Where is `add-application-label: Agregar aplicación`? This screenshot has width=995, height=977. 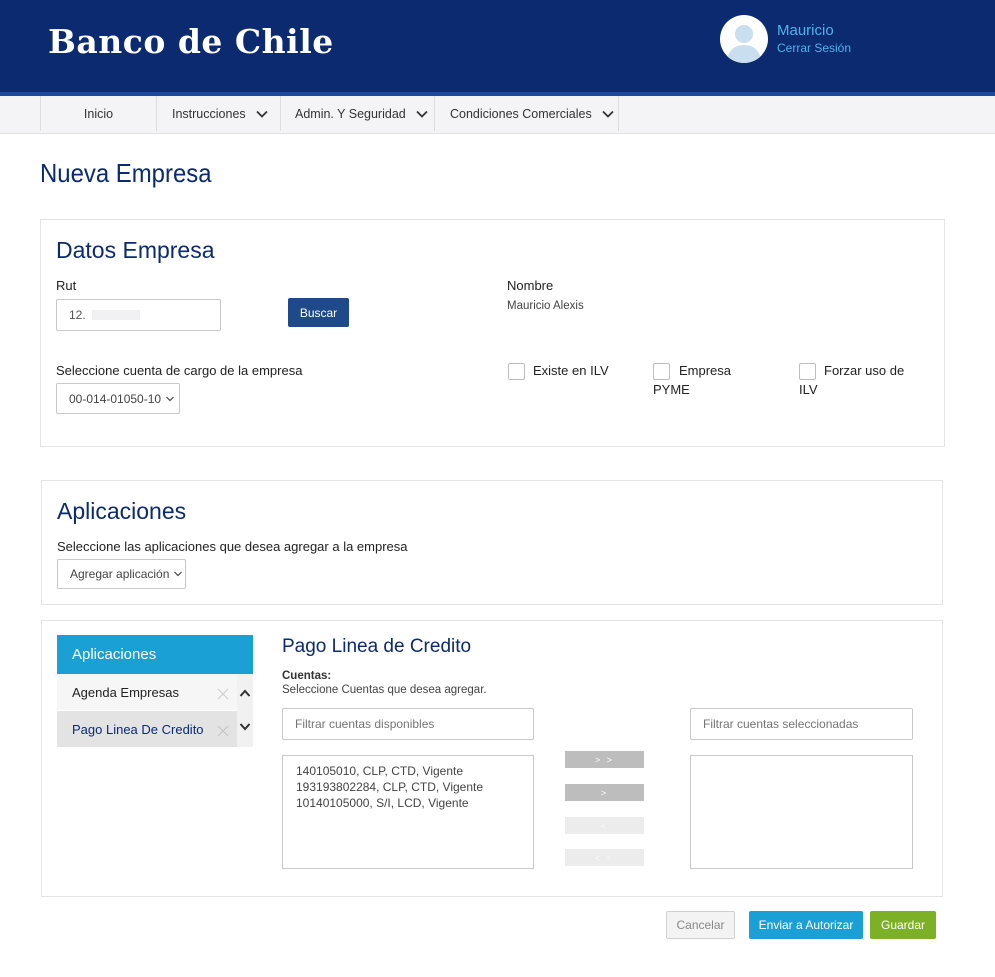 add-application-label: Agregar aplicación is located at coordinates (120, 574).